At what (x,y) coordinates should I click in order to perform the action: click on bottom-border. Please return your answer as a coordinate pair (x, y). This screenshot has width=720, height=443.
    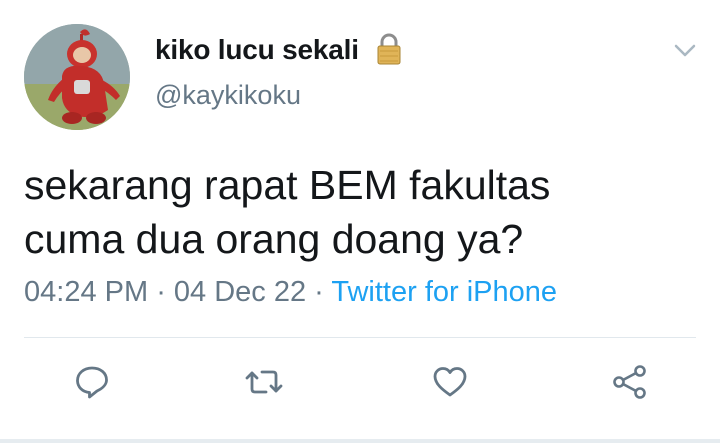
    Looking at the image, I should click on (360, 441).